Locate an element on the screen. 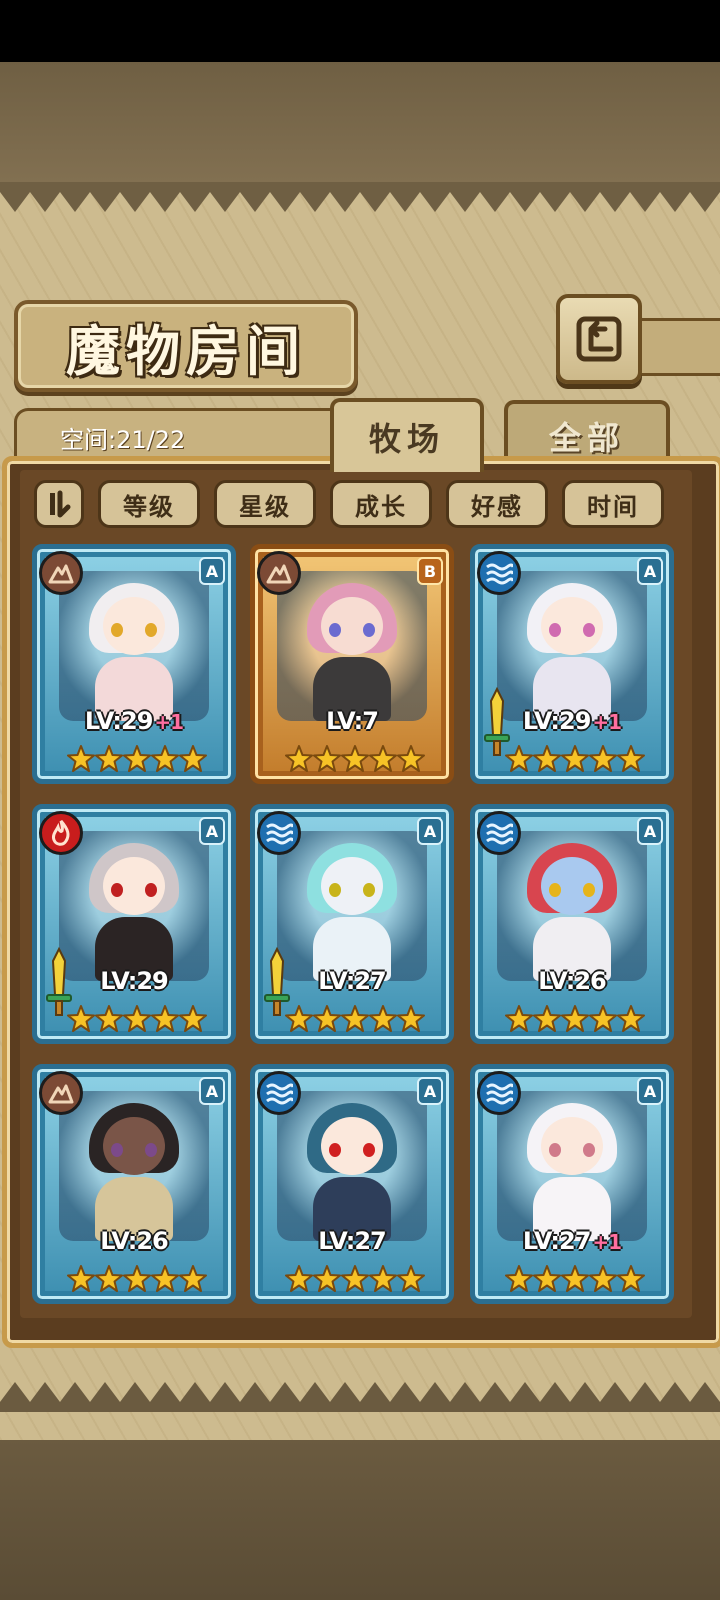 The height and width of the screenshot is (1600, 720). monster-card: A LV:29 is located at coordinates (134, 924).